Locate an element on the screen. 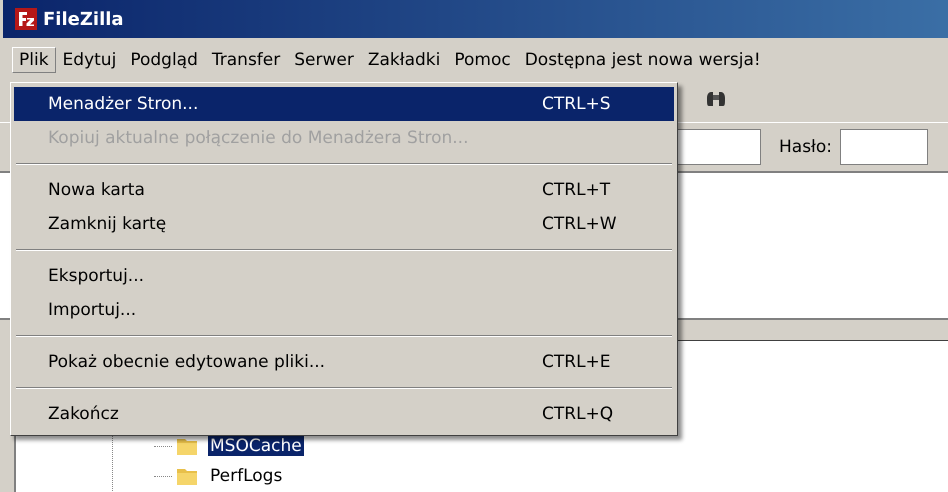 This screenshot has height=492, width=948. window-title: FileZilla is located at coordinates (83, 19).